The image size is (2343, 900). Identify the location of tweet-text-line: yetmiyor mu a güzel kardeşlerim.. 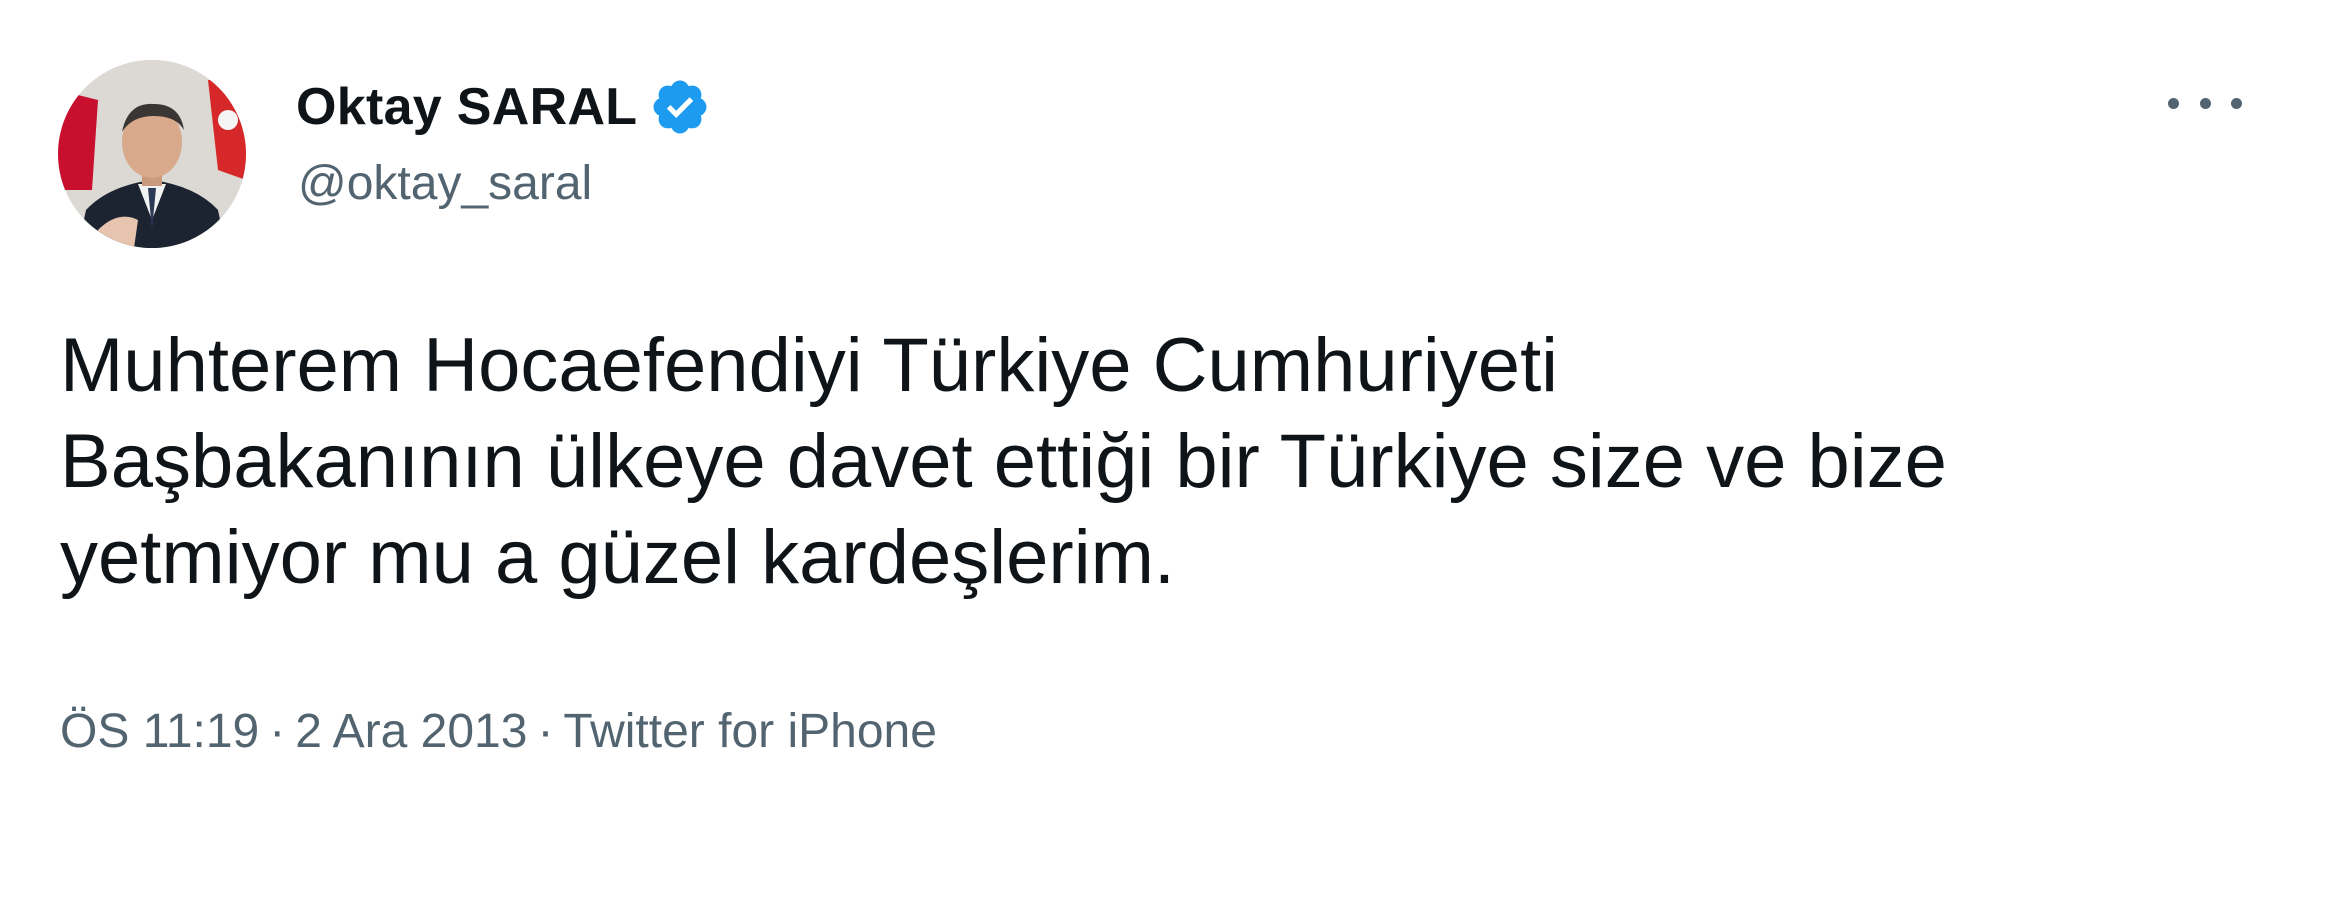
(618, 557).